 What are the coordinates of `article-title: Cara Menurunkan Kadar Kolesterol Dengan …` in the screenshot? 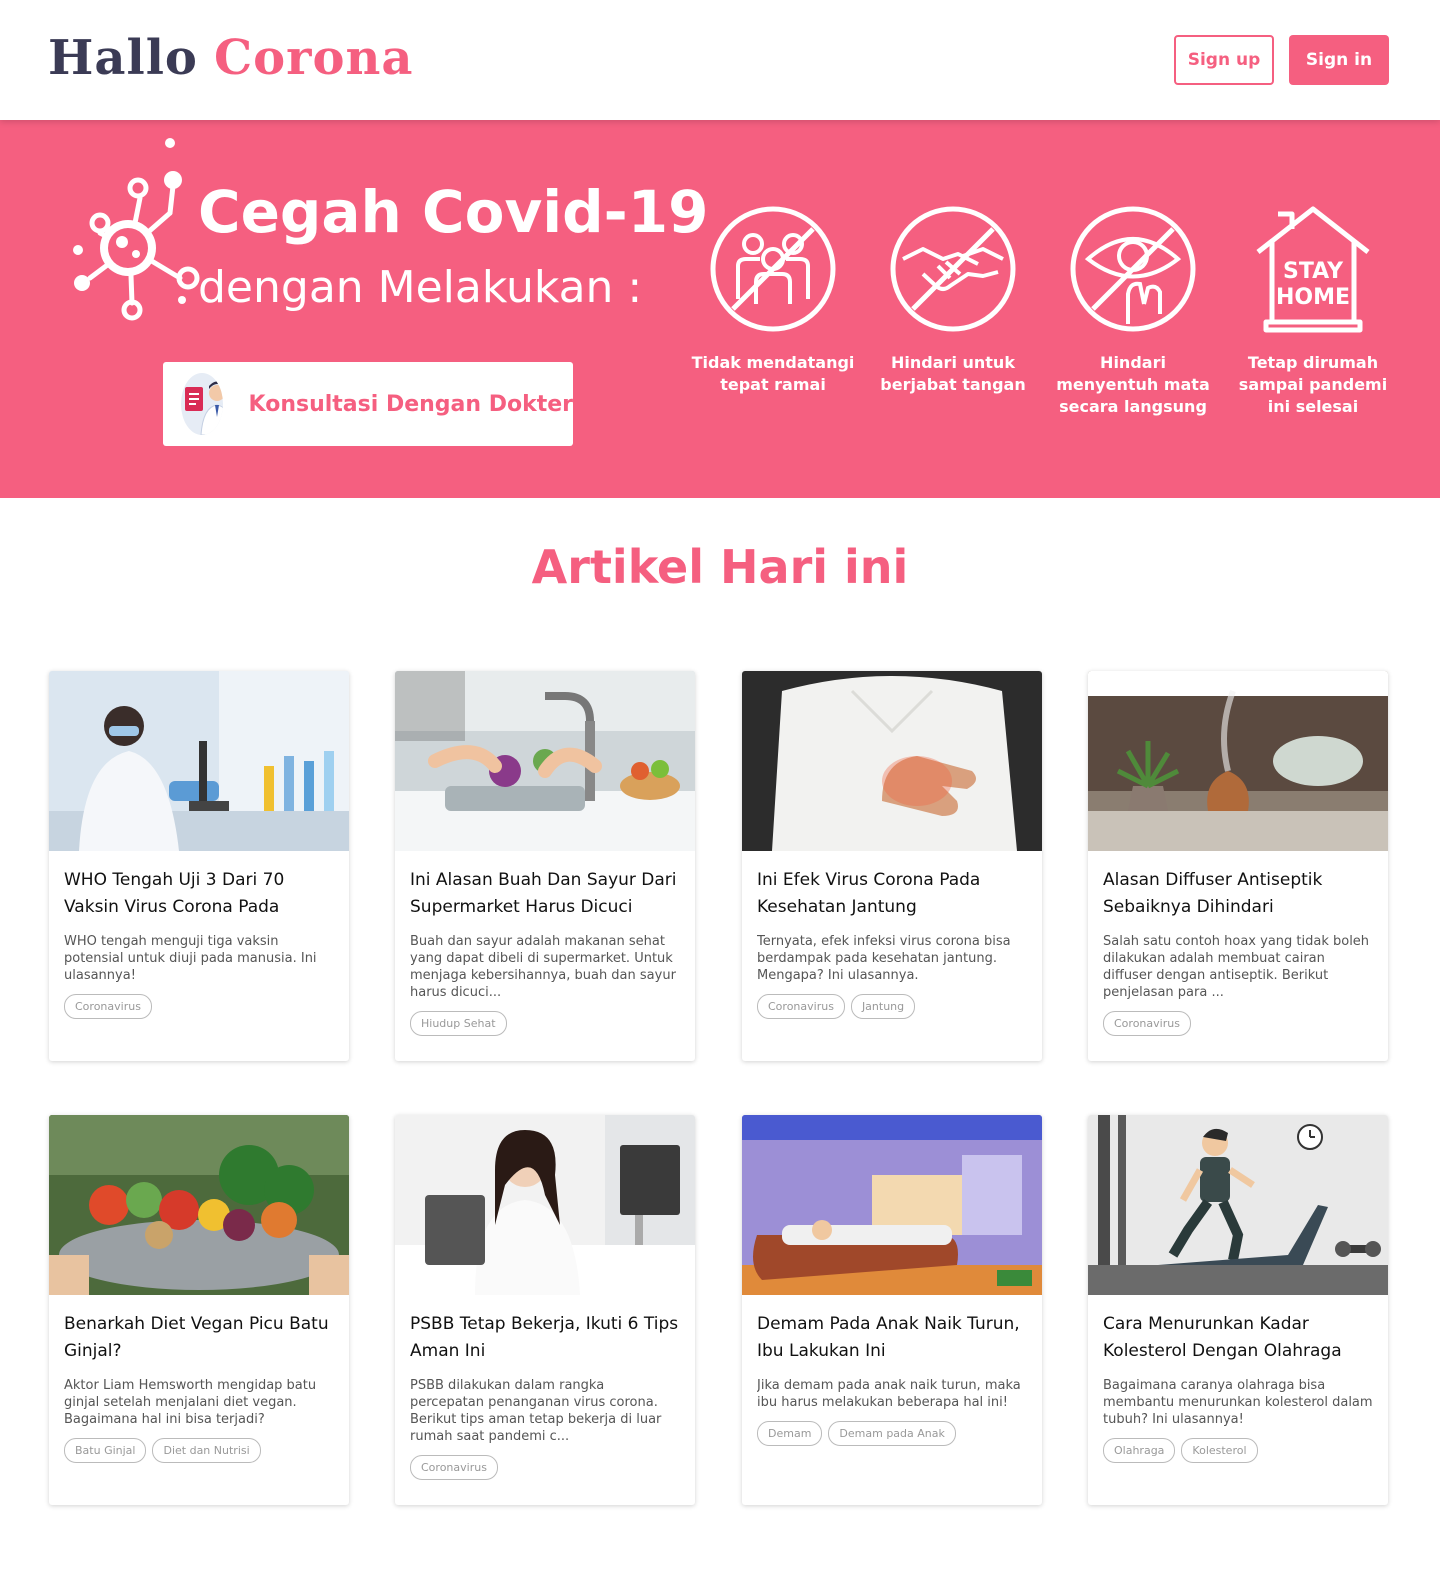 It's located at (1238, 1338).